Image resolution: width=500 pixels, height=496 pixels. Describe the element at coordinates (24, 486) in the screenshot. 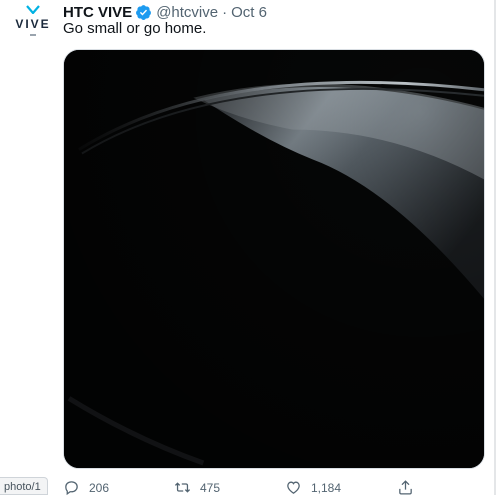

I see `status-bar-url: photo/1` at that location.